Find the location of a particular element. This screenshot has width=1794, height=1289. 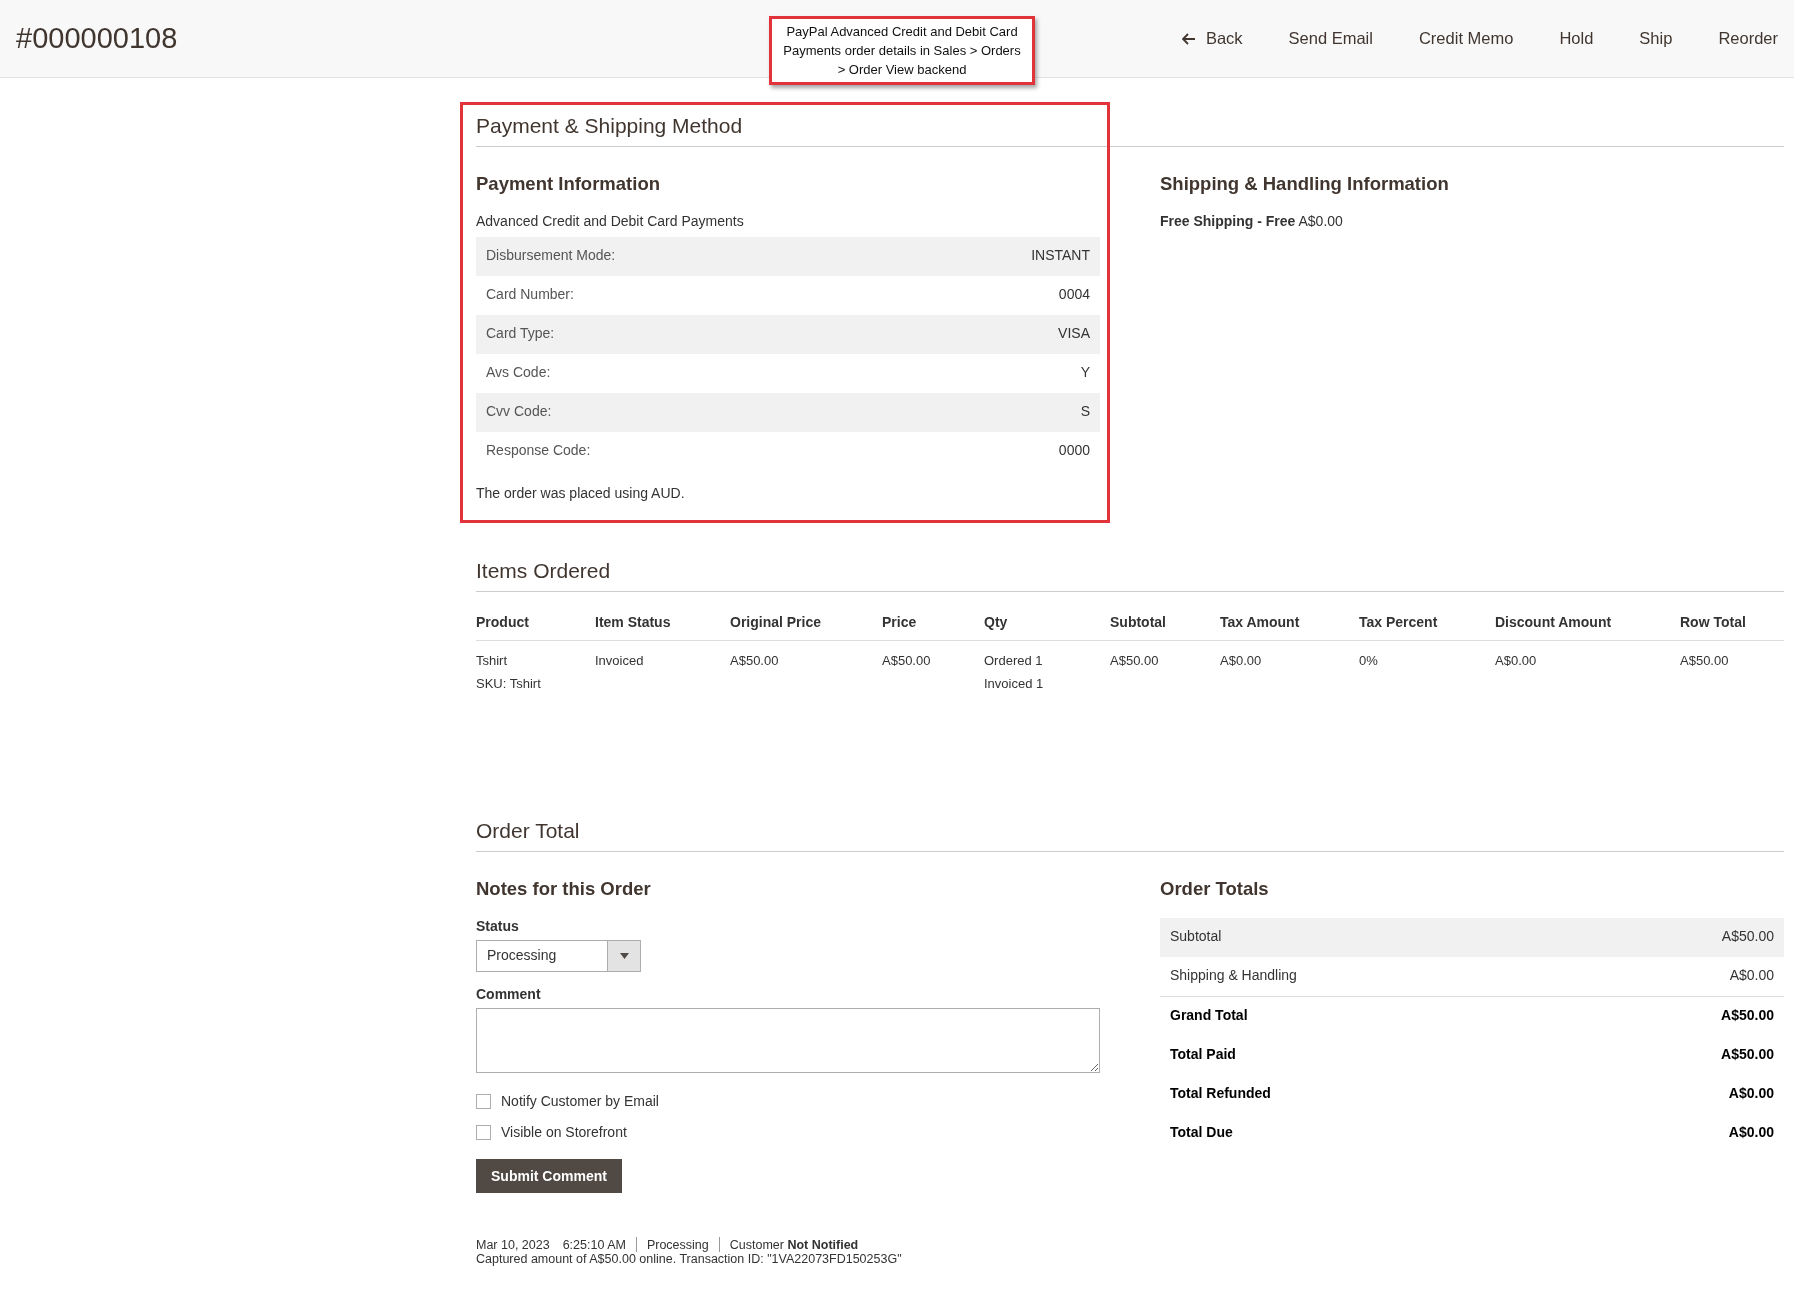

history-date: Mar 10, 2023 is located at coordinates (513, 1244).